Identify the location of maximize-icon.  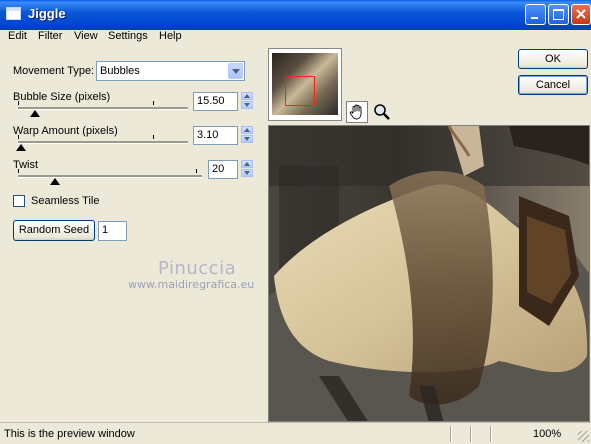
(558, 14).